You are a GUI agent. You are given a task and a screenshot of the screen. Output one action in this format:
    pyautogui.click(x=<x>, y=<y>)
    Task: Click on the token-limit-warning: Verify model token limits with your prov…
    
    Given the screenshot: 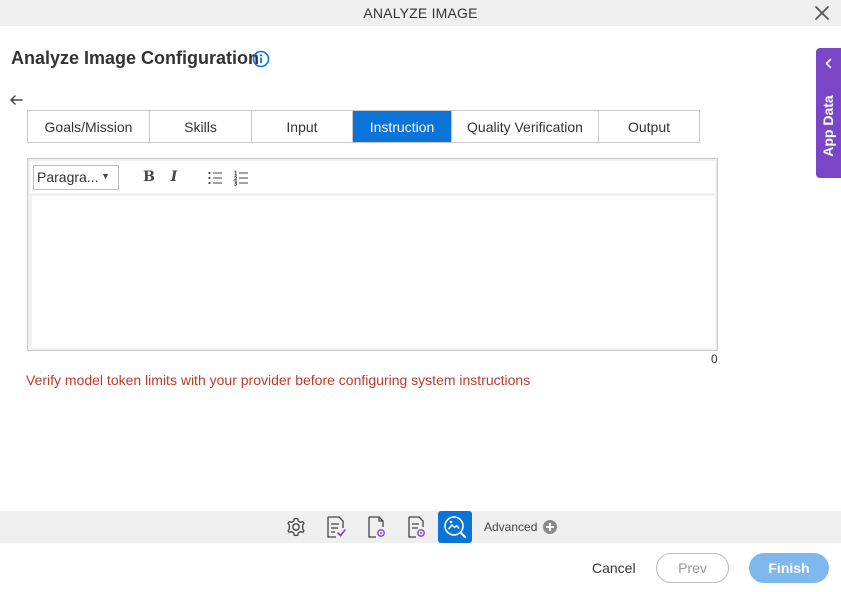 What is the action you would take?
    pyautogui.click(x=278, y=380)
    